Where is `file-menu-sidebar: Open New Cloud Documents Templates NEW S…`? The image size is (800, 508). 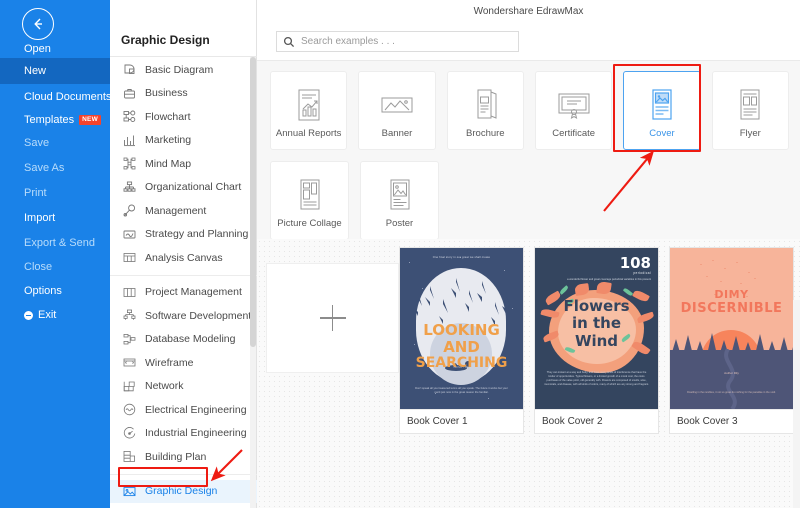 file-menu-sidebar: Open New Cloud Documents Templates NEW S… is located at coordinates (55, 254).